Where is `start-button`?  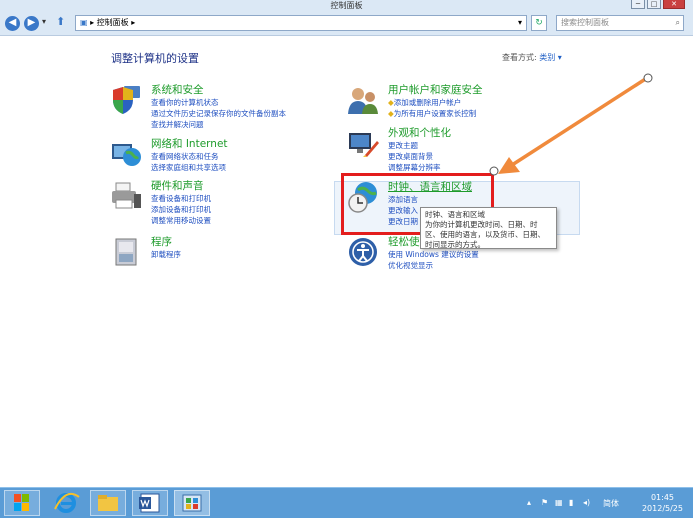
start-button is located at coordinates (22, 503).